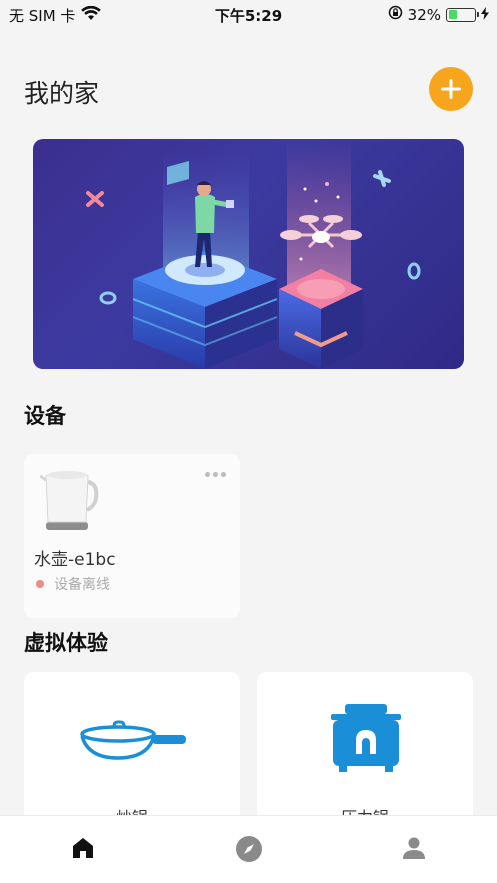 The width and height of the screenshot is (497, 883). I want to click on plus-icon, so click(451, 89).